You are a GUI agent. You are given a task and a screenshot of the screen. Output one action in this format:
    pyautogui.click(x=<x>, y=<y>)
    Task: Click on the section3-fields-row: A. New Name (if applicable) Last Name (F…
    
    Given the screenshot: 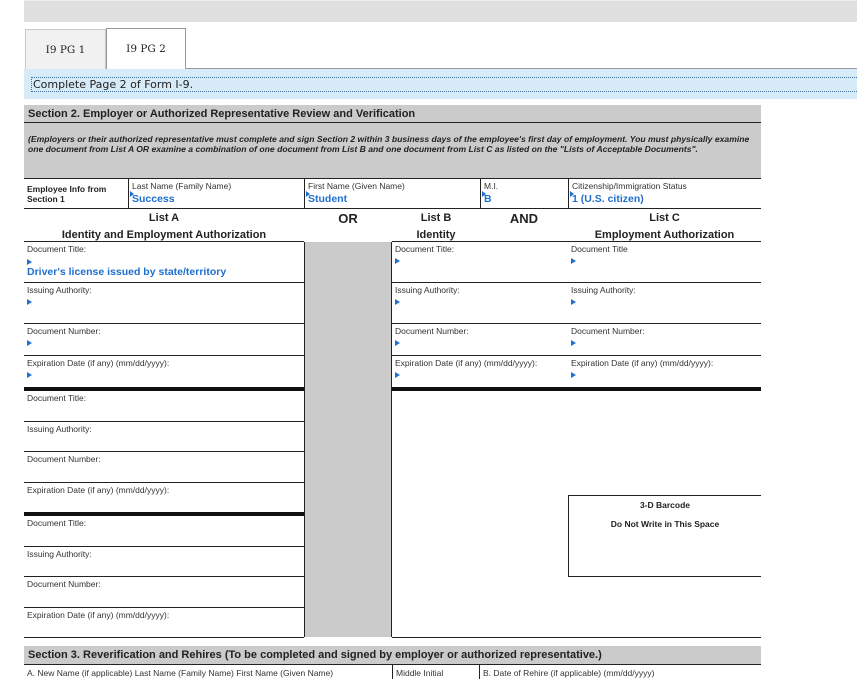 What is the action you would take?
    pyautogui.click(x=392, y=672)
    